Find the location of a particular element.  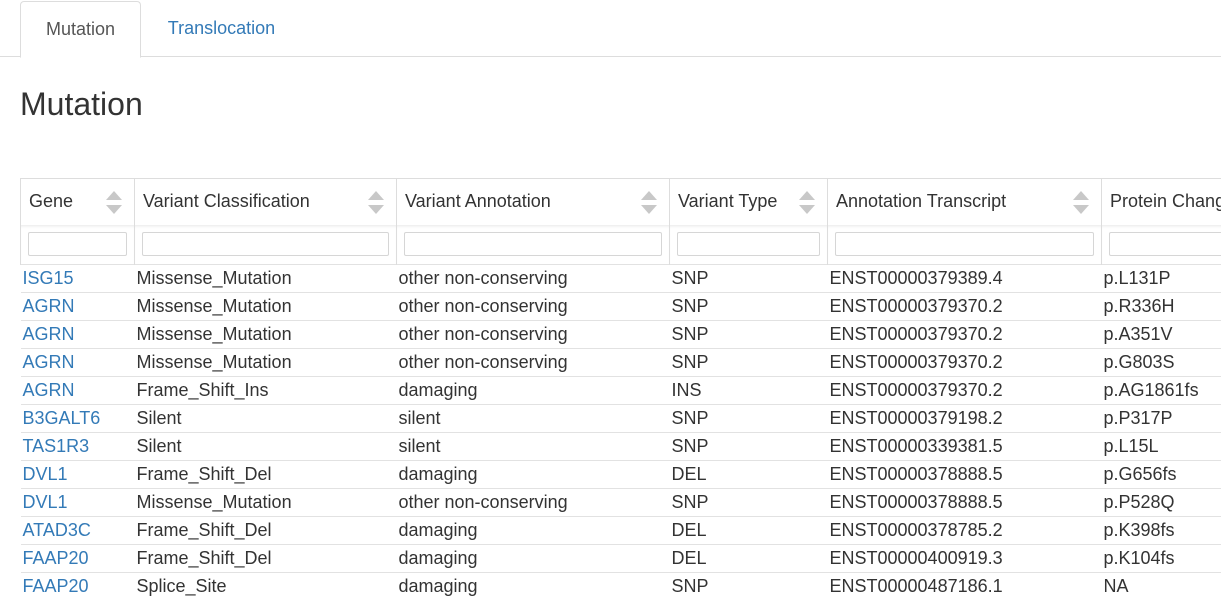

annotation-transcript-cell: ENST00000378785.2 is located at coordinates (964, 530).